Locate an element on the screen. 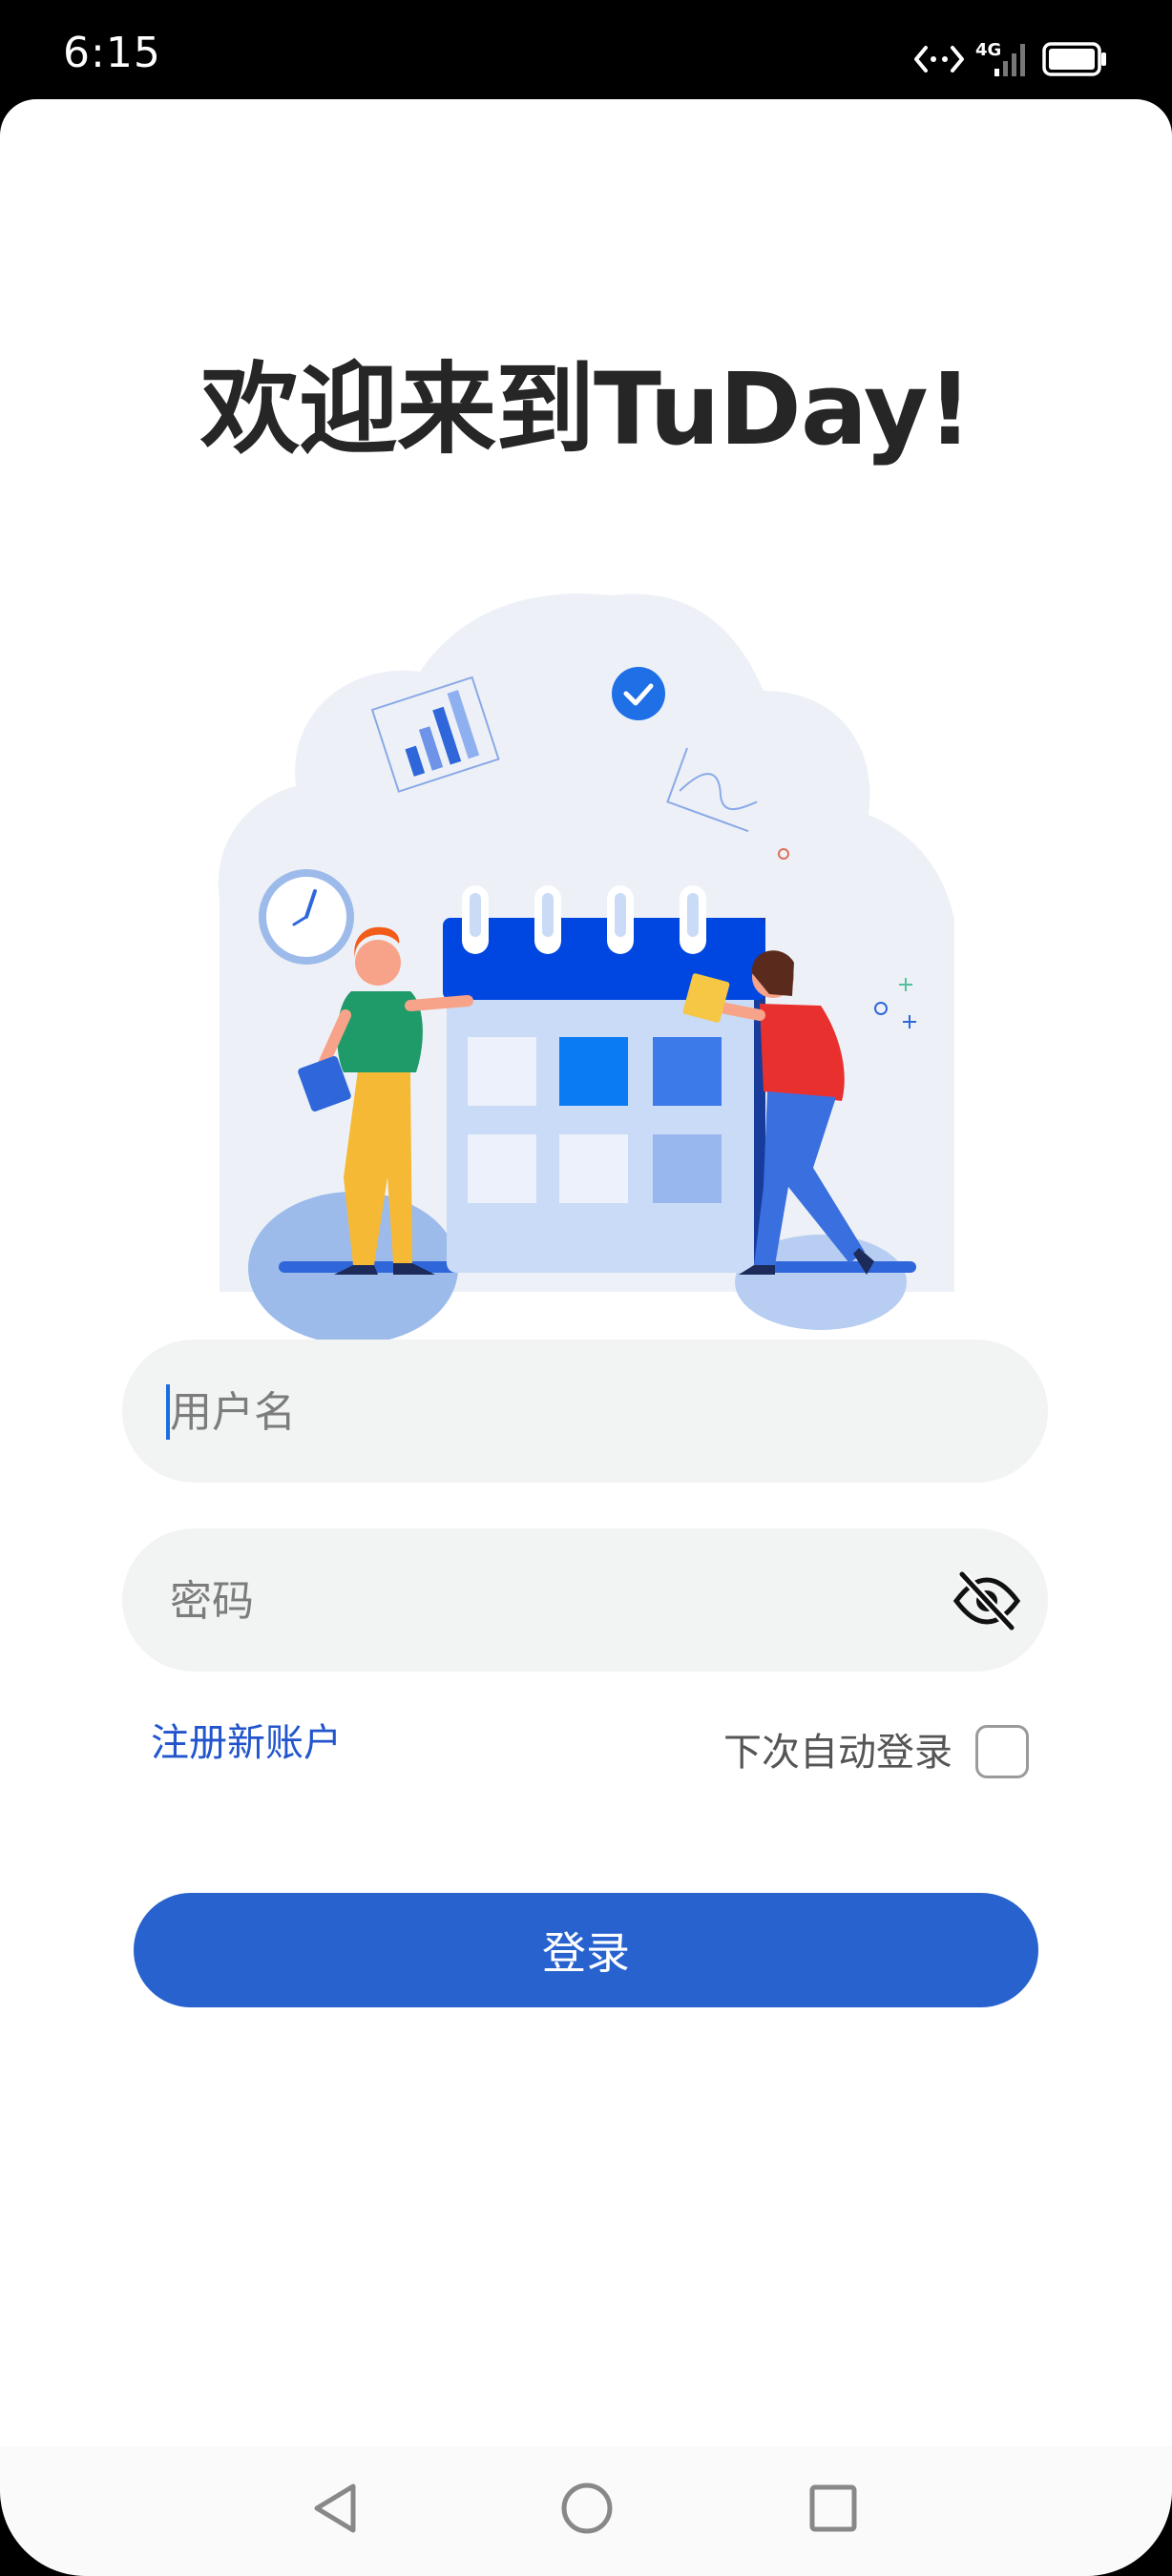 The height and width of the screenshot is (2576, 1172). status-bar: 6:15 4G is located at coordinates (586, 51).